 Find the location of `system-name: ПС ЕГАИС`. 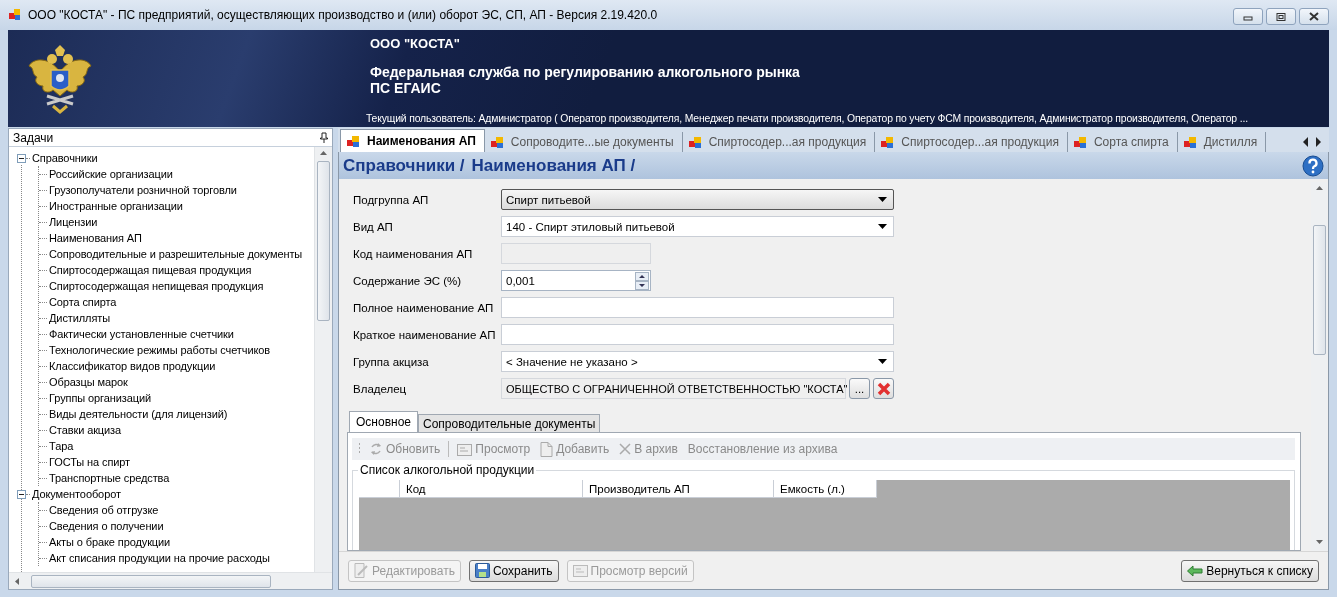

system-name: ПС ЕГАИС is located at coordinates (406, 88).